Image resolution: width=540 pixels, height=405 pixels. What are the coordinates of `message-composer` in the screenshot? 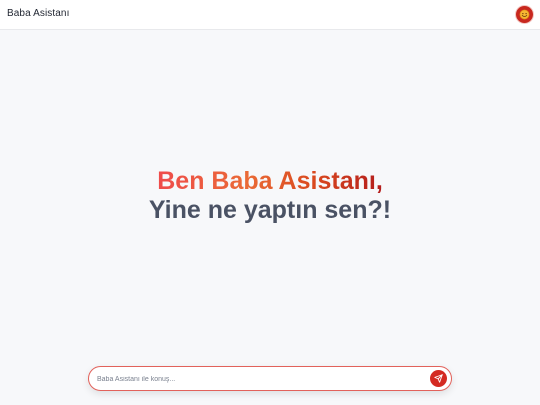 It's located at (270, 378).